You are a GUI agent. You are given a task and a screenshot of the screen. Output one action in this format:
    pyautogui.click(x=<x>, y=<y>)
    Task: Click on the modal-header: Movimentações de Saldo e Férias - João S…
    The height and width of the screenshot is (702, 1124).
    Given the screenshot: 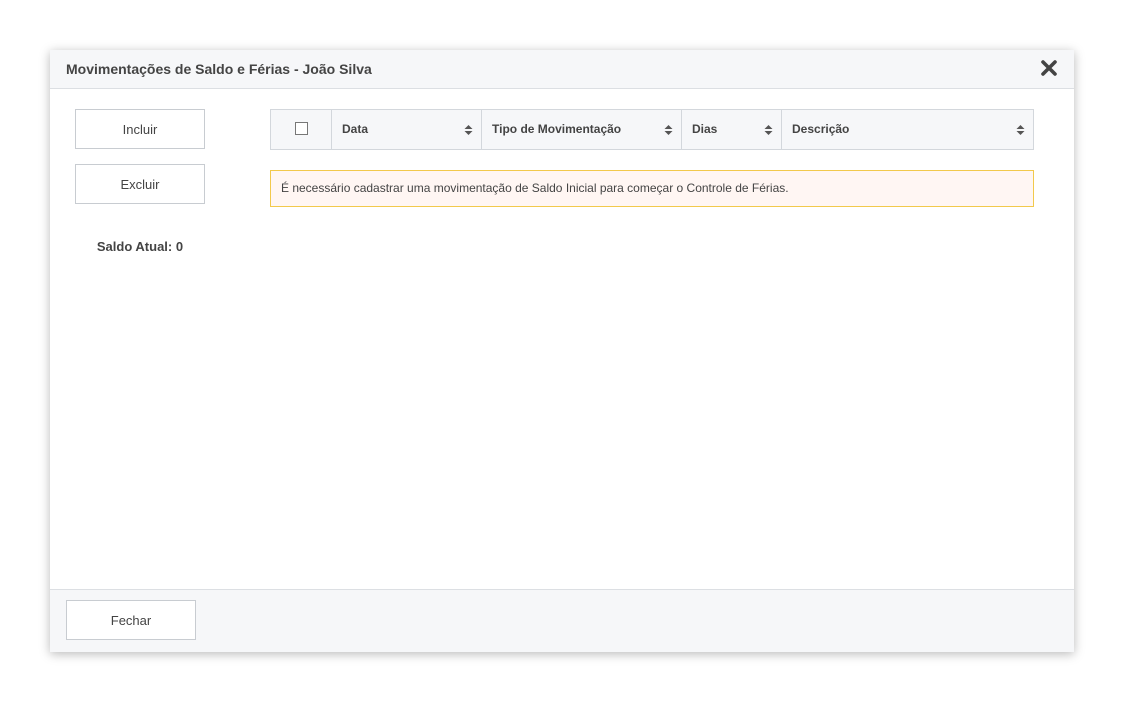 What is the action you would take?
    pyautogui.click(x=562, y=69)
    